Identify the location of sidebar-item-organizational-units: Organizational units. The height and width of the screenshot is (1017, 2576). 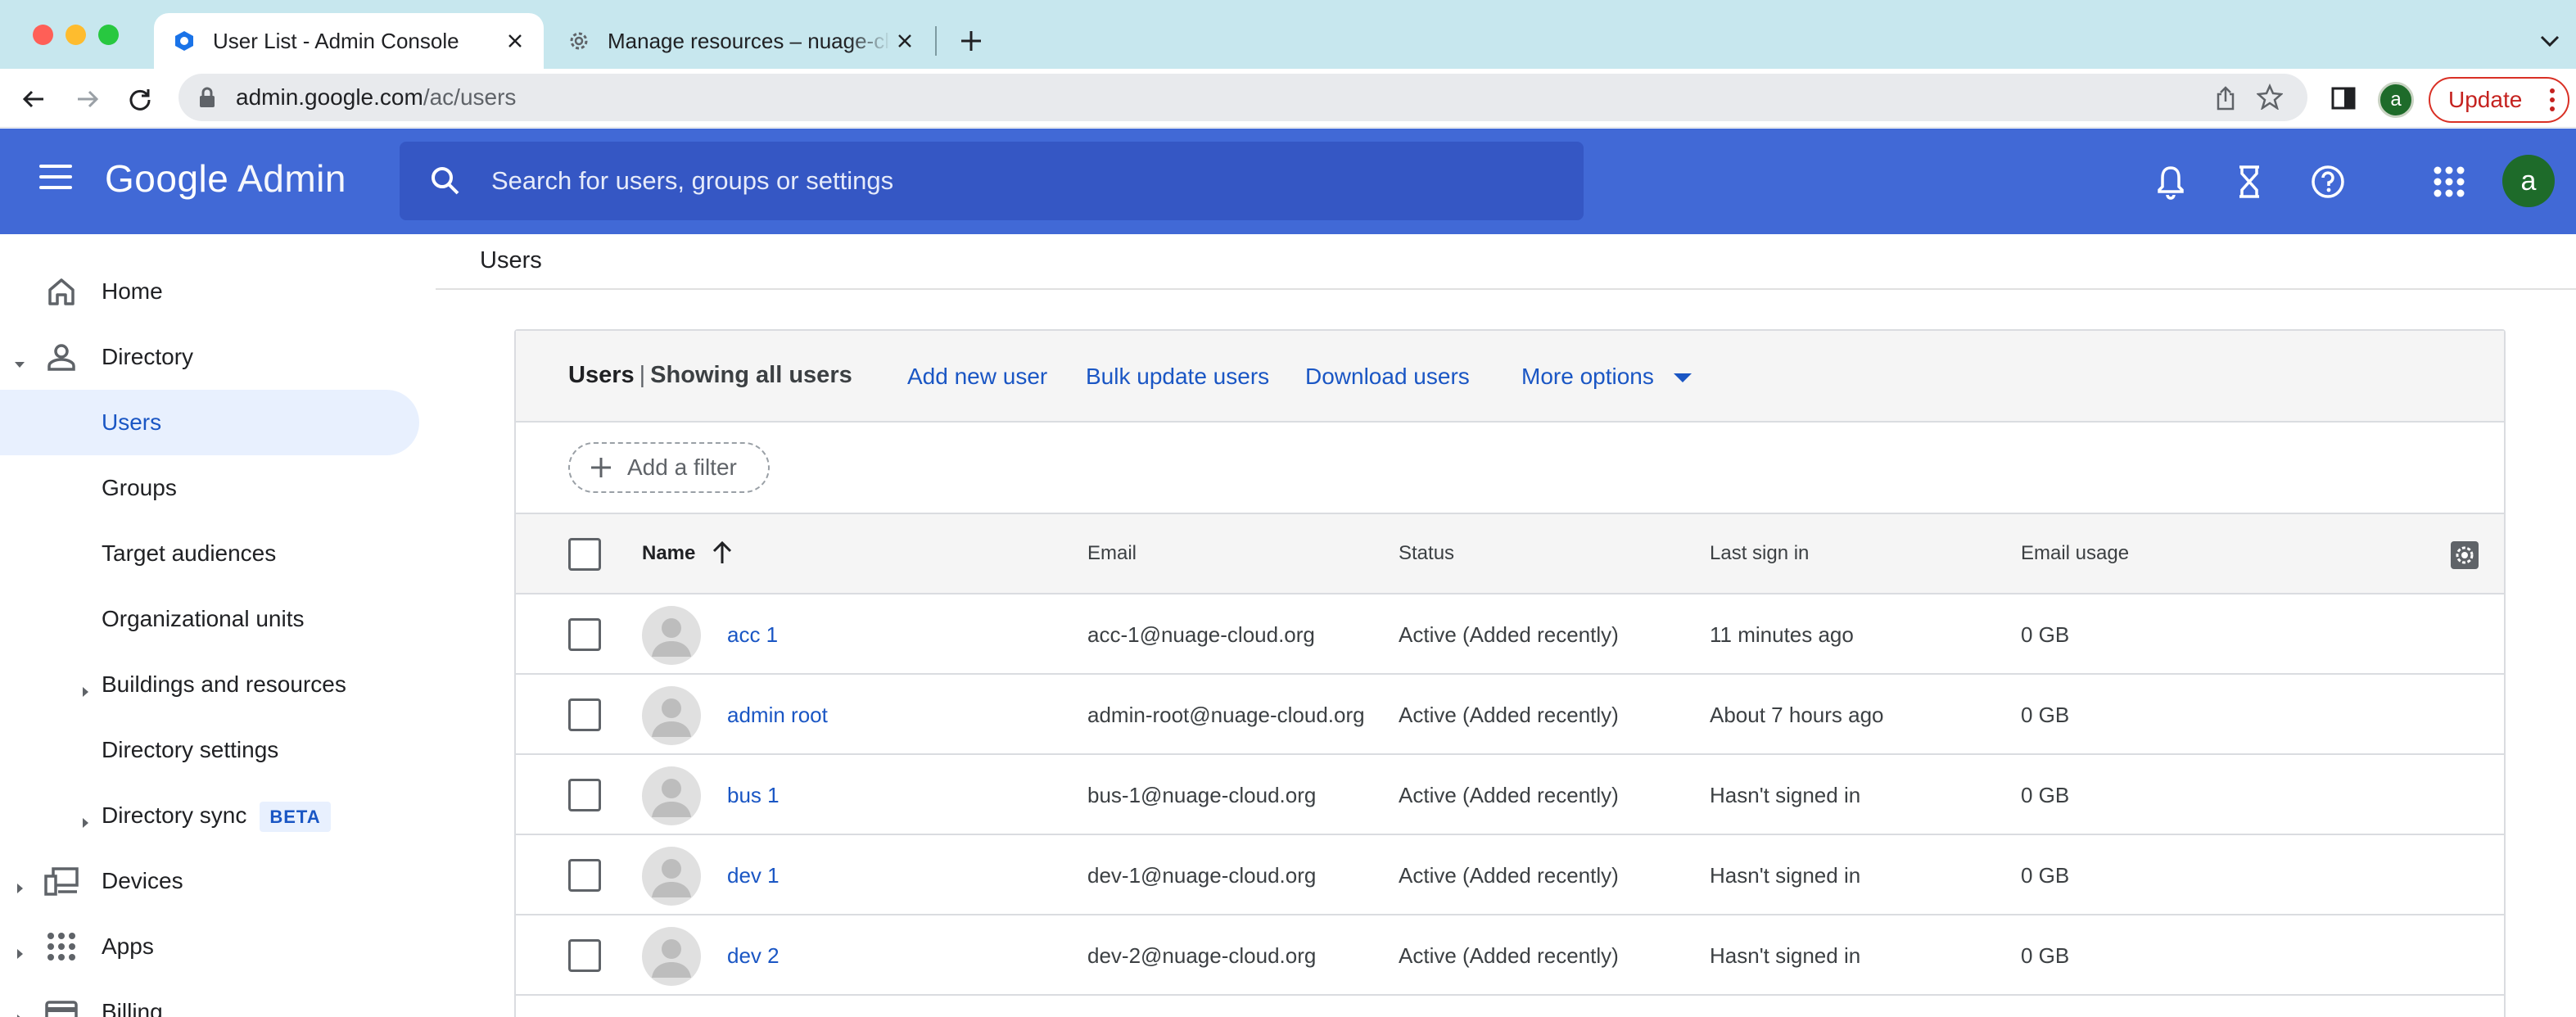
(209, 619).